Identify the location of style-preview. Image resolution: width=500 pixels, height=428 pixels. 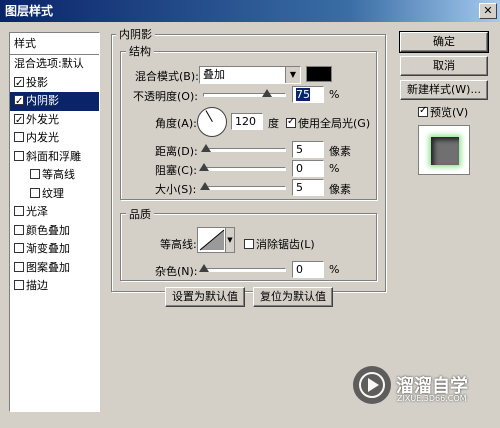
(444, 150).